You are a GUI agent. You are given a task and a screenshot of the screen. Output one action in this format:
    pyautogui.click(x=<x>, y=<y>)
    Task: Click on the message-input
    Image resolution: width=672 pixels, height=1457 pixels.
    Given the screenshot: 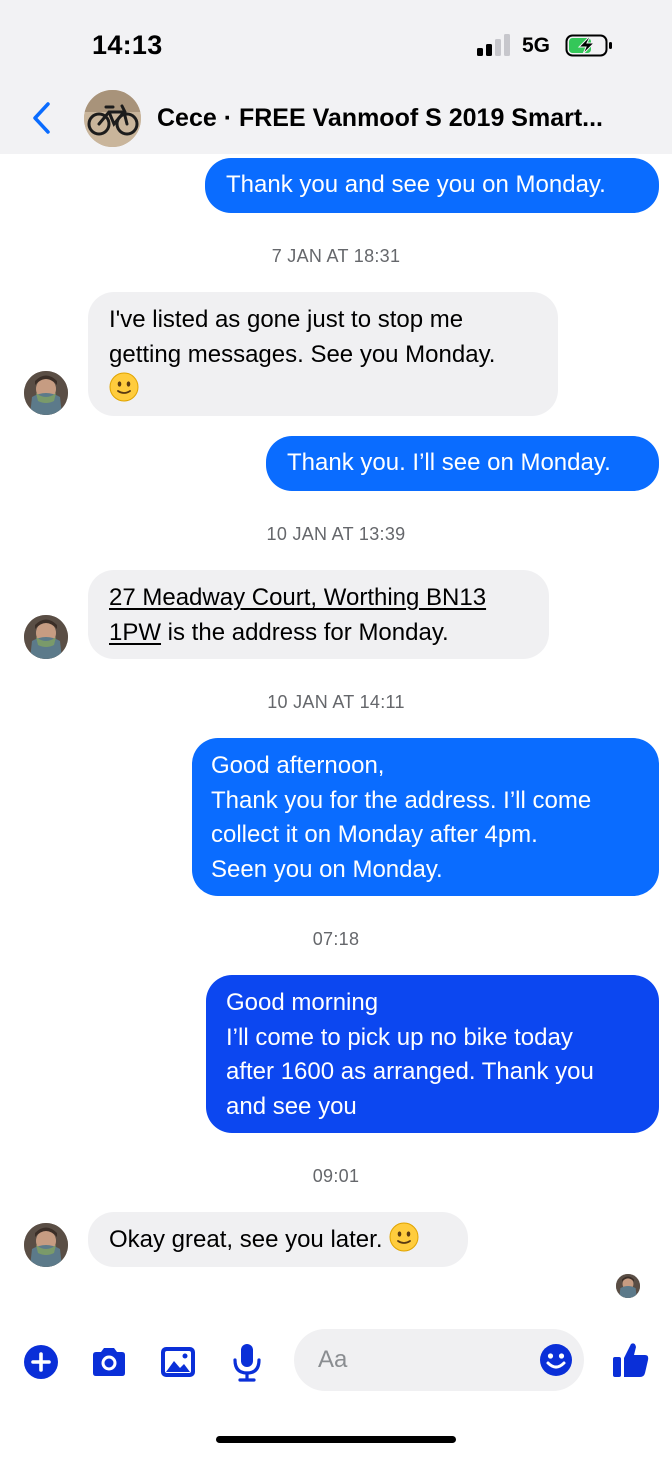 What is the action you would take?
    pyautogui.click(x=418, y=1360)
    